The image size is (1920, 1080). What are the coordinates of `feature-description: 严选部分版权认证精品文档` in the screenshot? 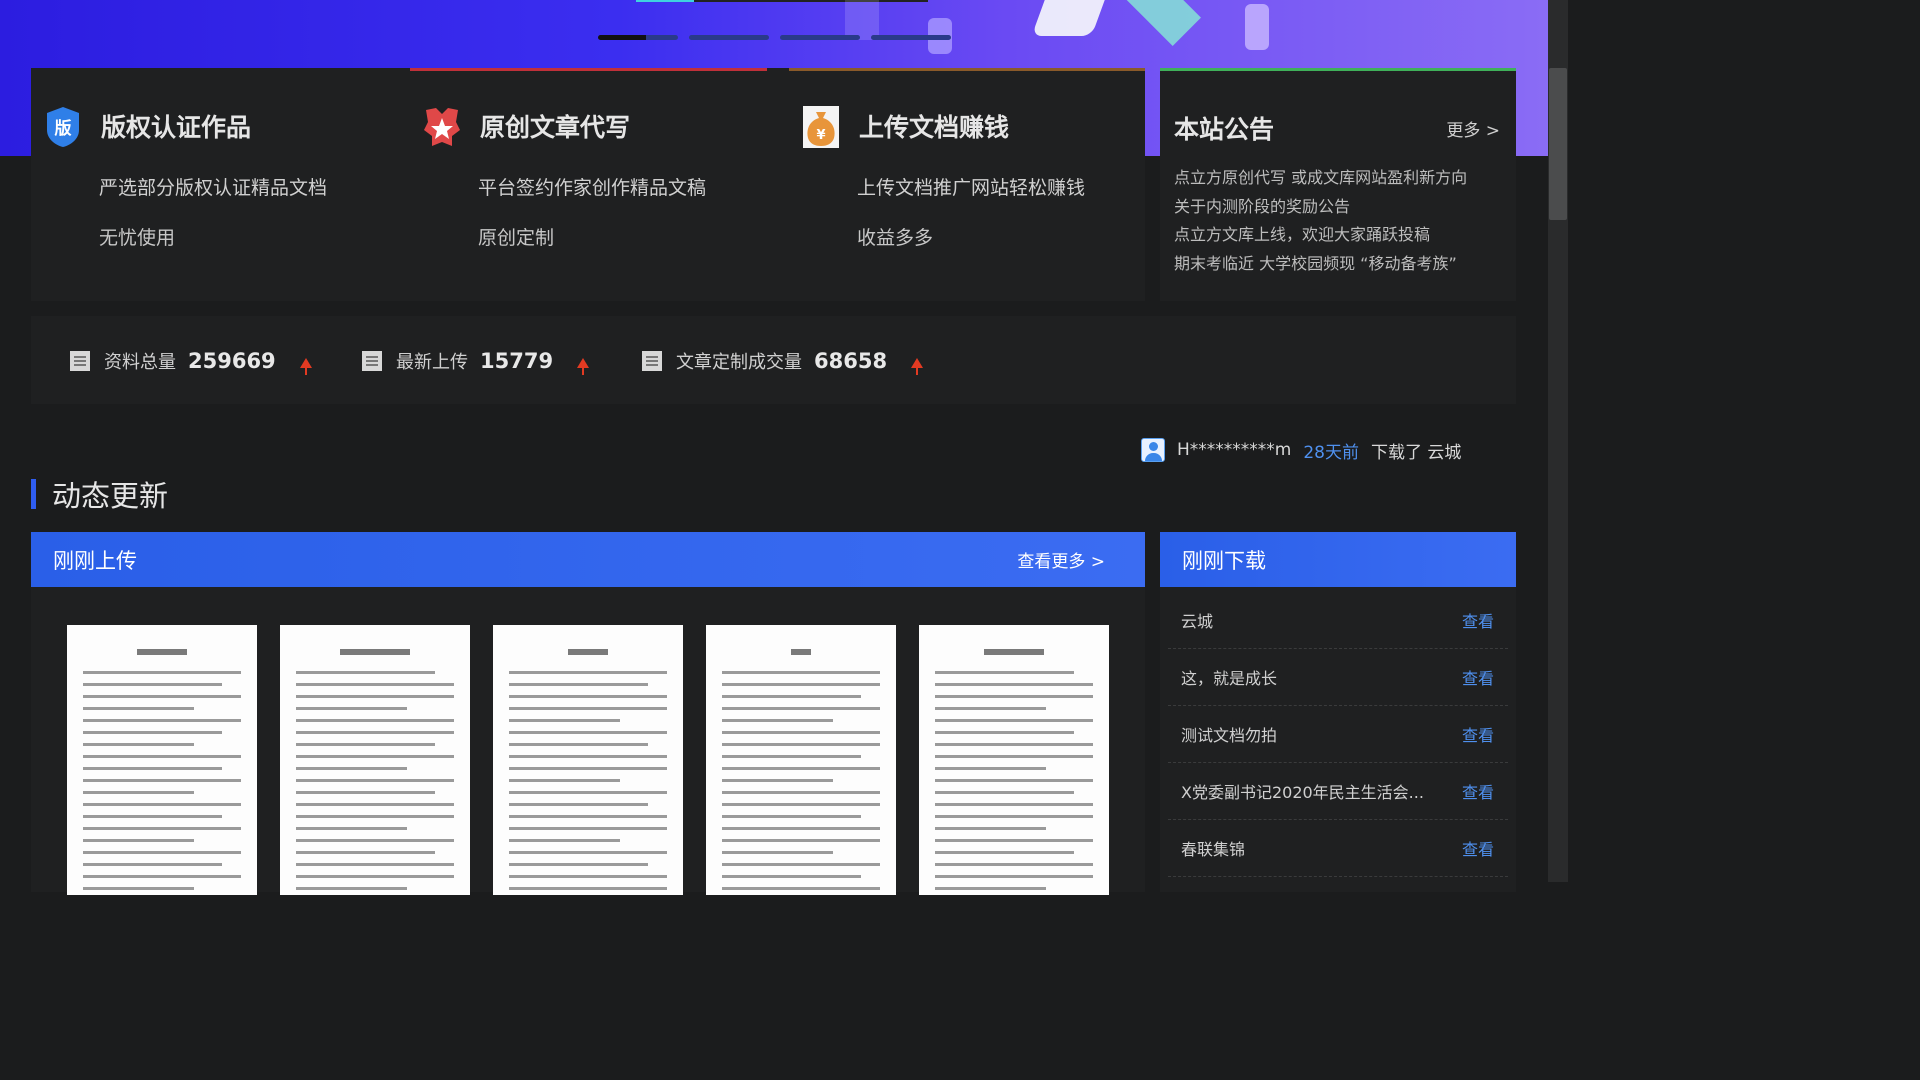 It's located at (213, 188).